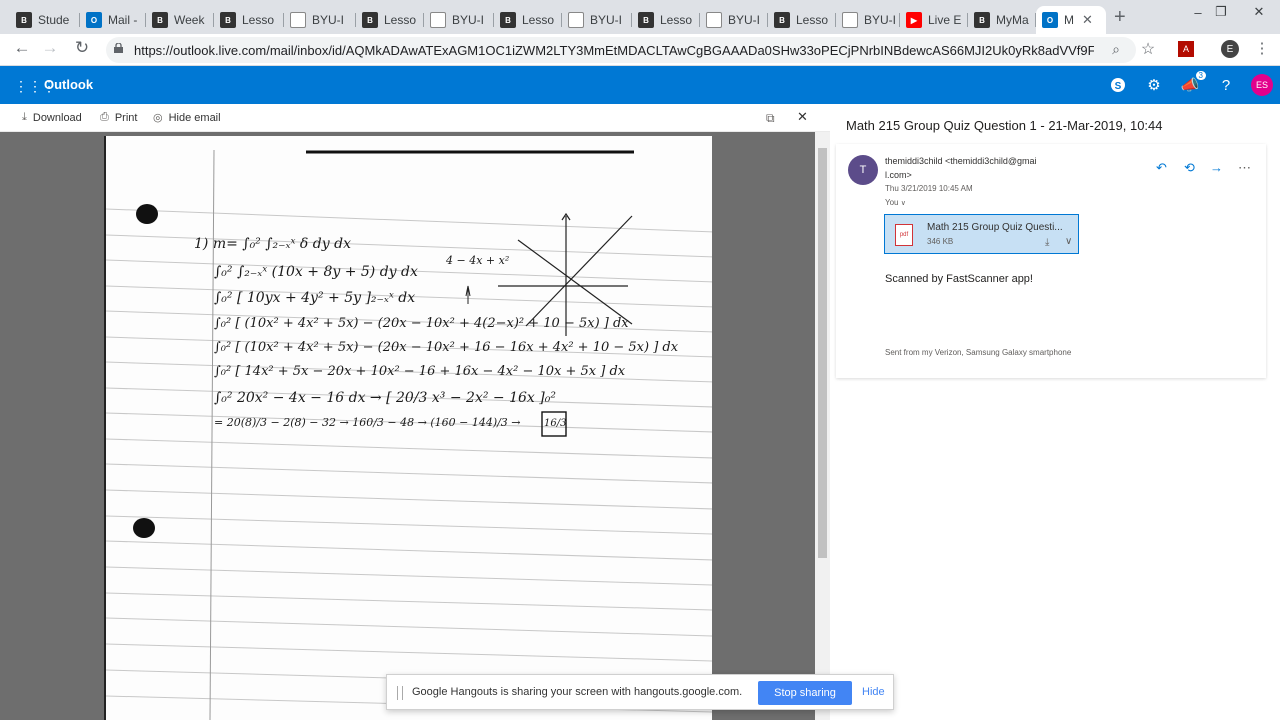  What do you see at coordinates (1200, 75) in the screenshot?
I see `notification-badge: 3` at bounding box center [1200, 75].